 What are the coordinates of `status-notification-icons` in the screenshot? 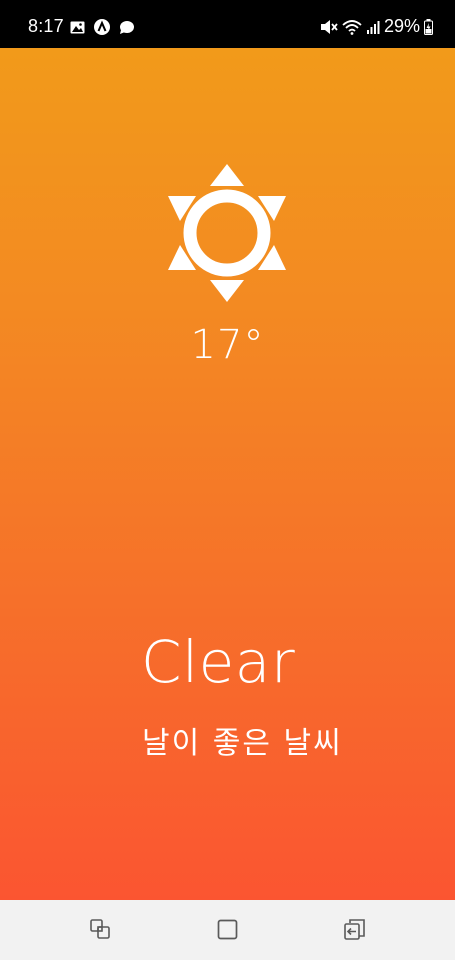 It's located at (102, 27).